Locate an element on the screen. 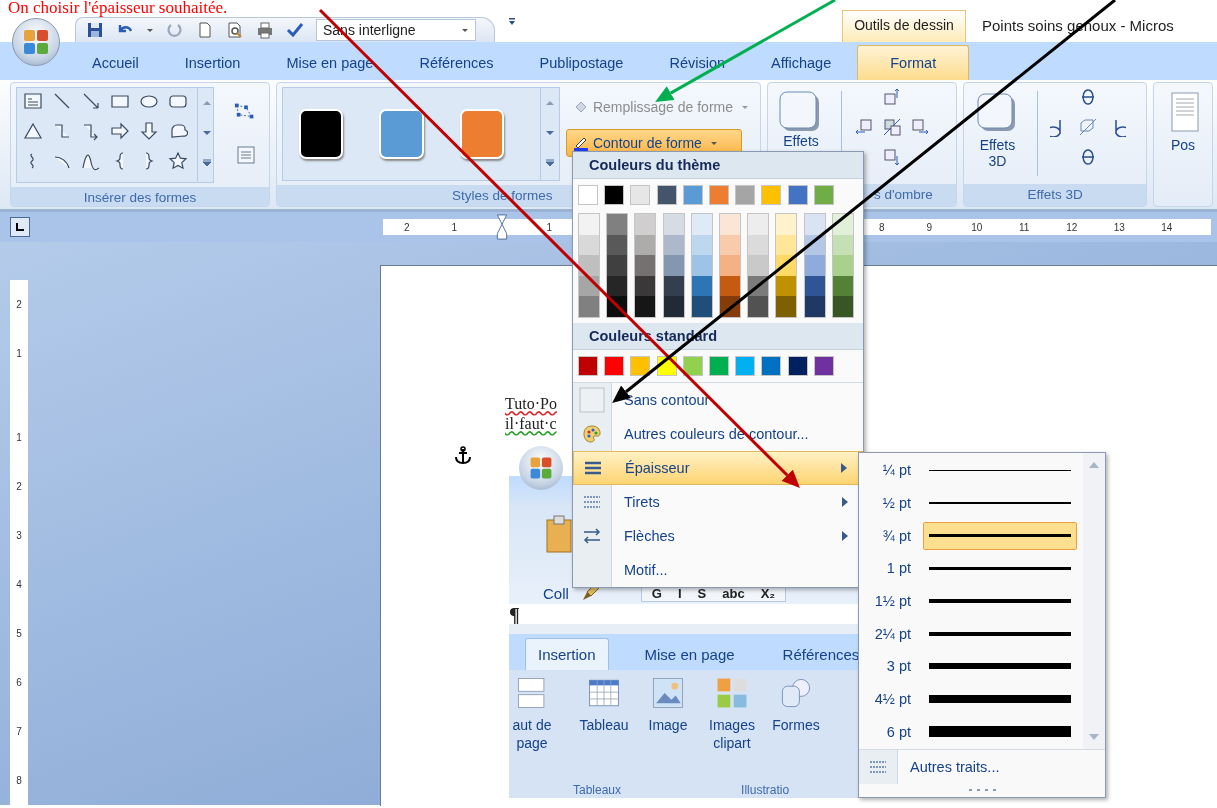 This screenshot has width=1217, height=808. spelling-check-icon is located at coordinates (295, 30).